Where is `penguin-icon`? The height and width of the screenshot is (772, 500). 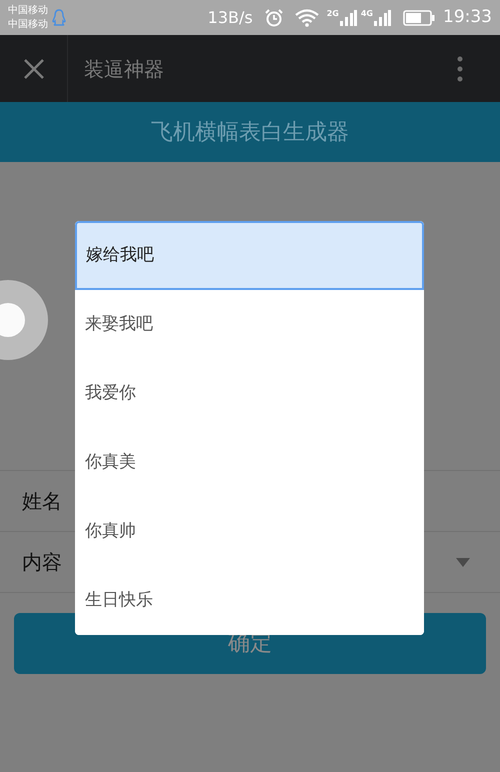
penguin-icon is located at coordinates (59, 17).